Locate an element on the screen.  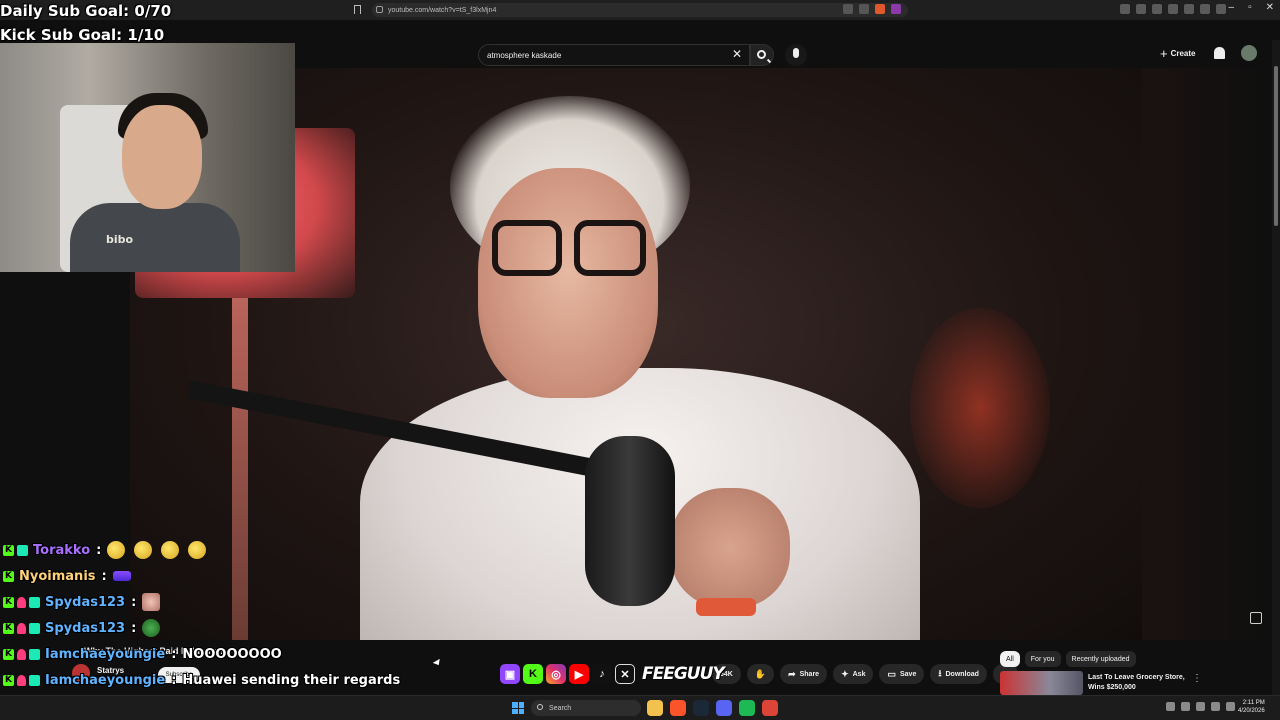
daily-sub-goal: Daily Sub Goal: 0/70 is located at coordinates (86, 11).